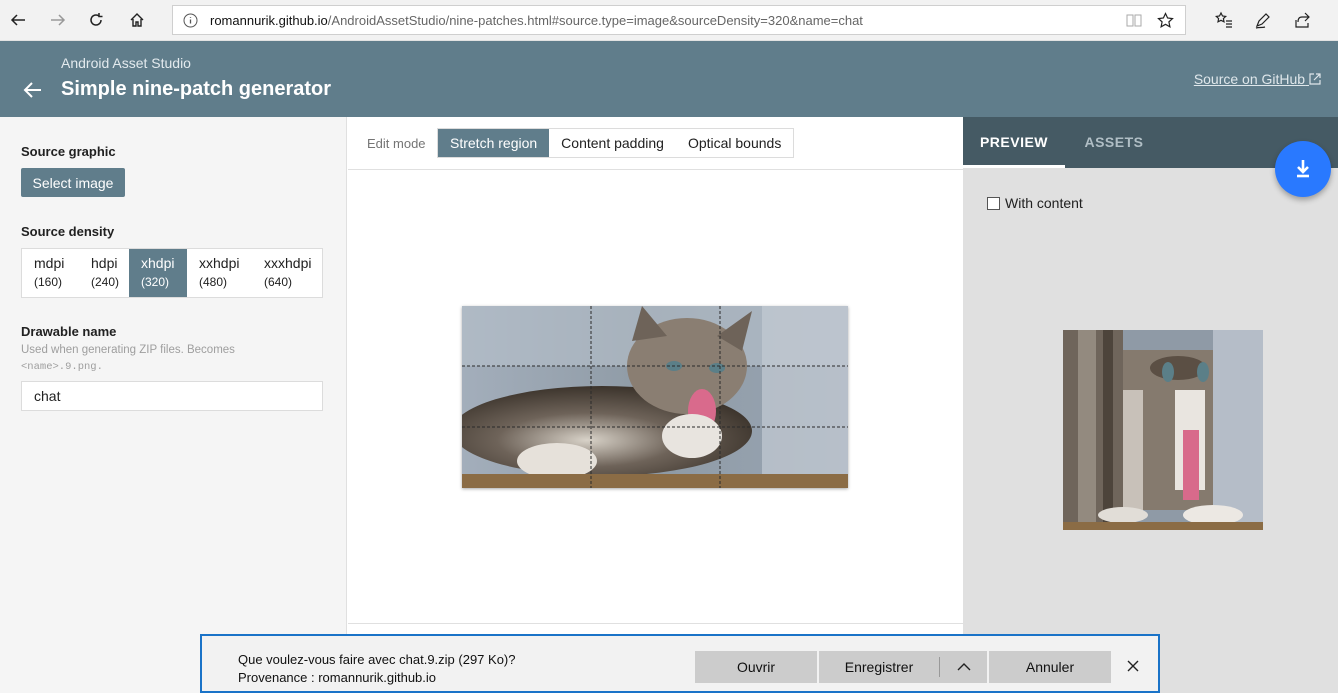 Image resolution: width=1338 pixels, height=693 pixels. I want to click on help-text: Used when generating ZIP files. Becomes, so click(128, 350).